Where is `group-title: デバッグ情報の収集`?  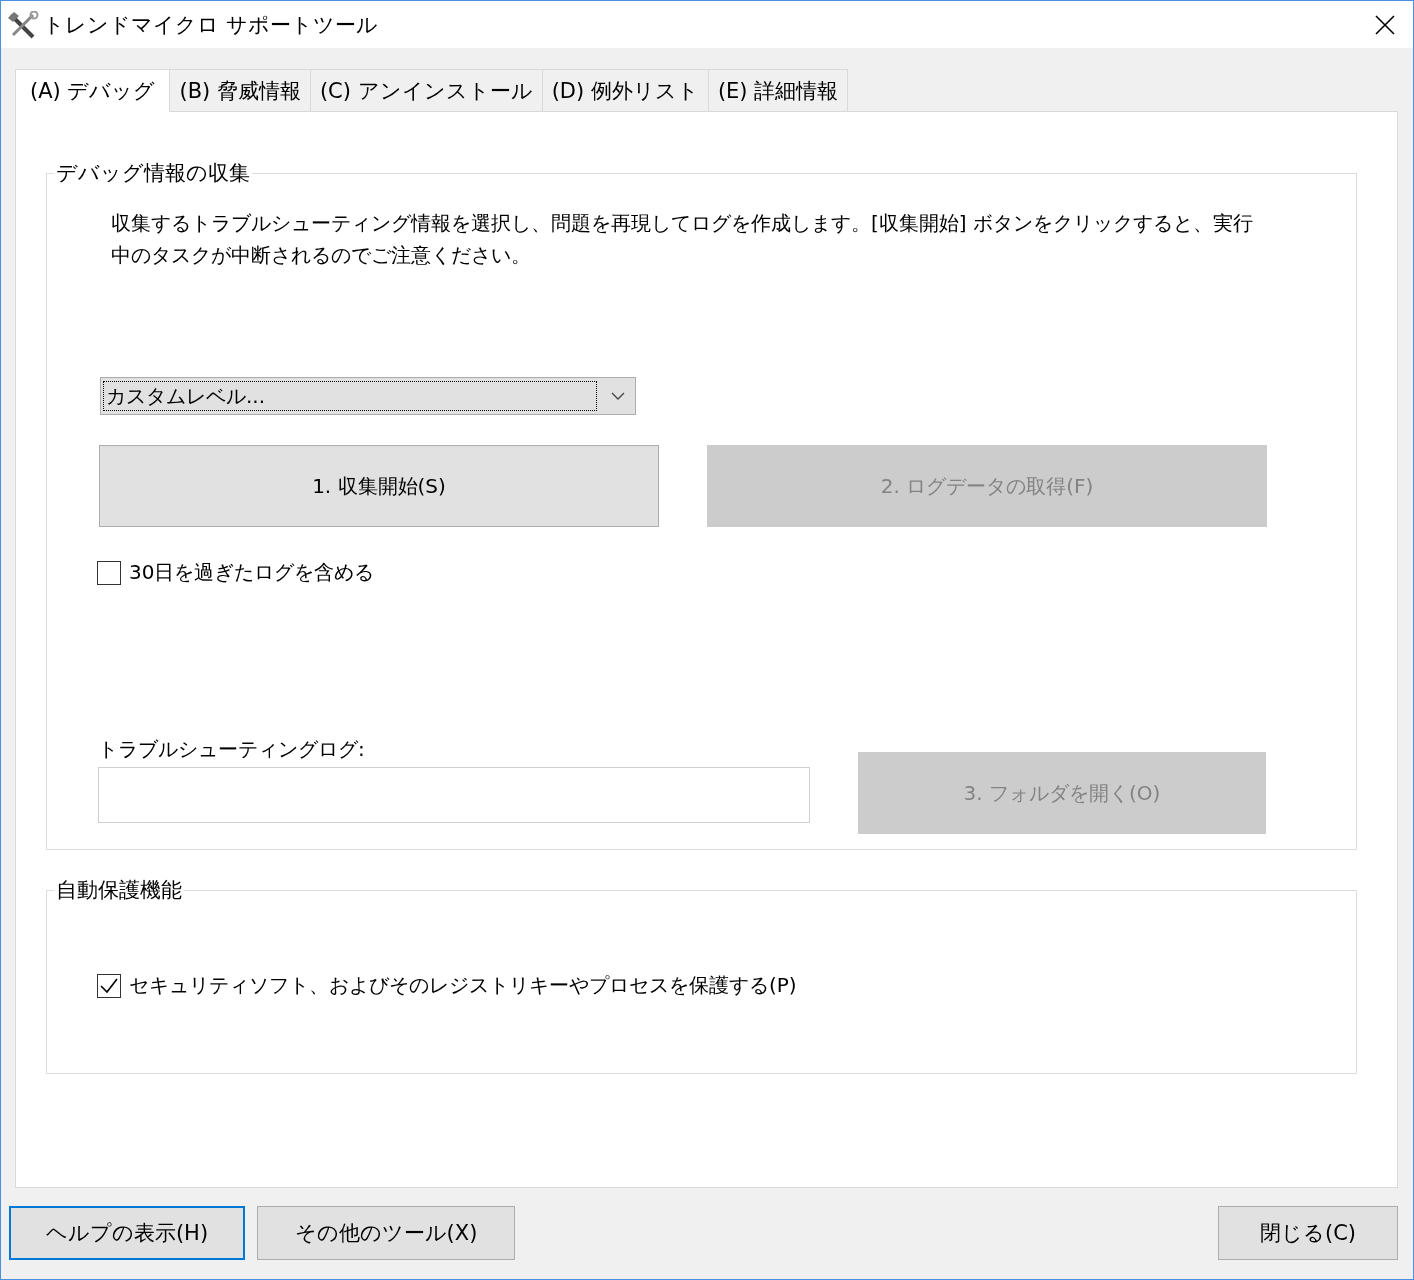 group-title: デバッグ情報の収集 is located at coordinates (153, 173).